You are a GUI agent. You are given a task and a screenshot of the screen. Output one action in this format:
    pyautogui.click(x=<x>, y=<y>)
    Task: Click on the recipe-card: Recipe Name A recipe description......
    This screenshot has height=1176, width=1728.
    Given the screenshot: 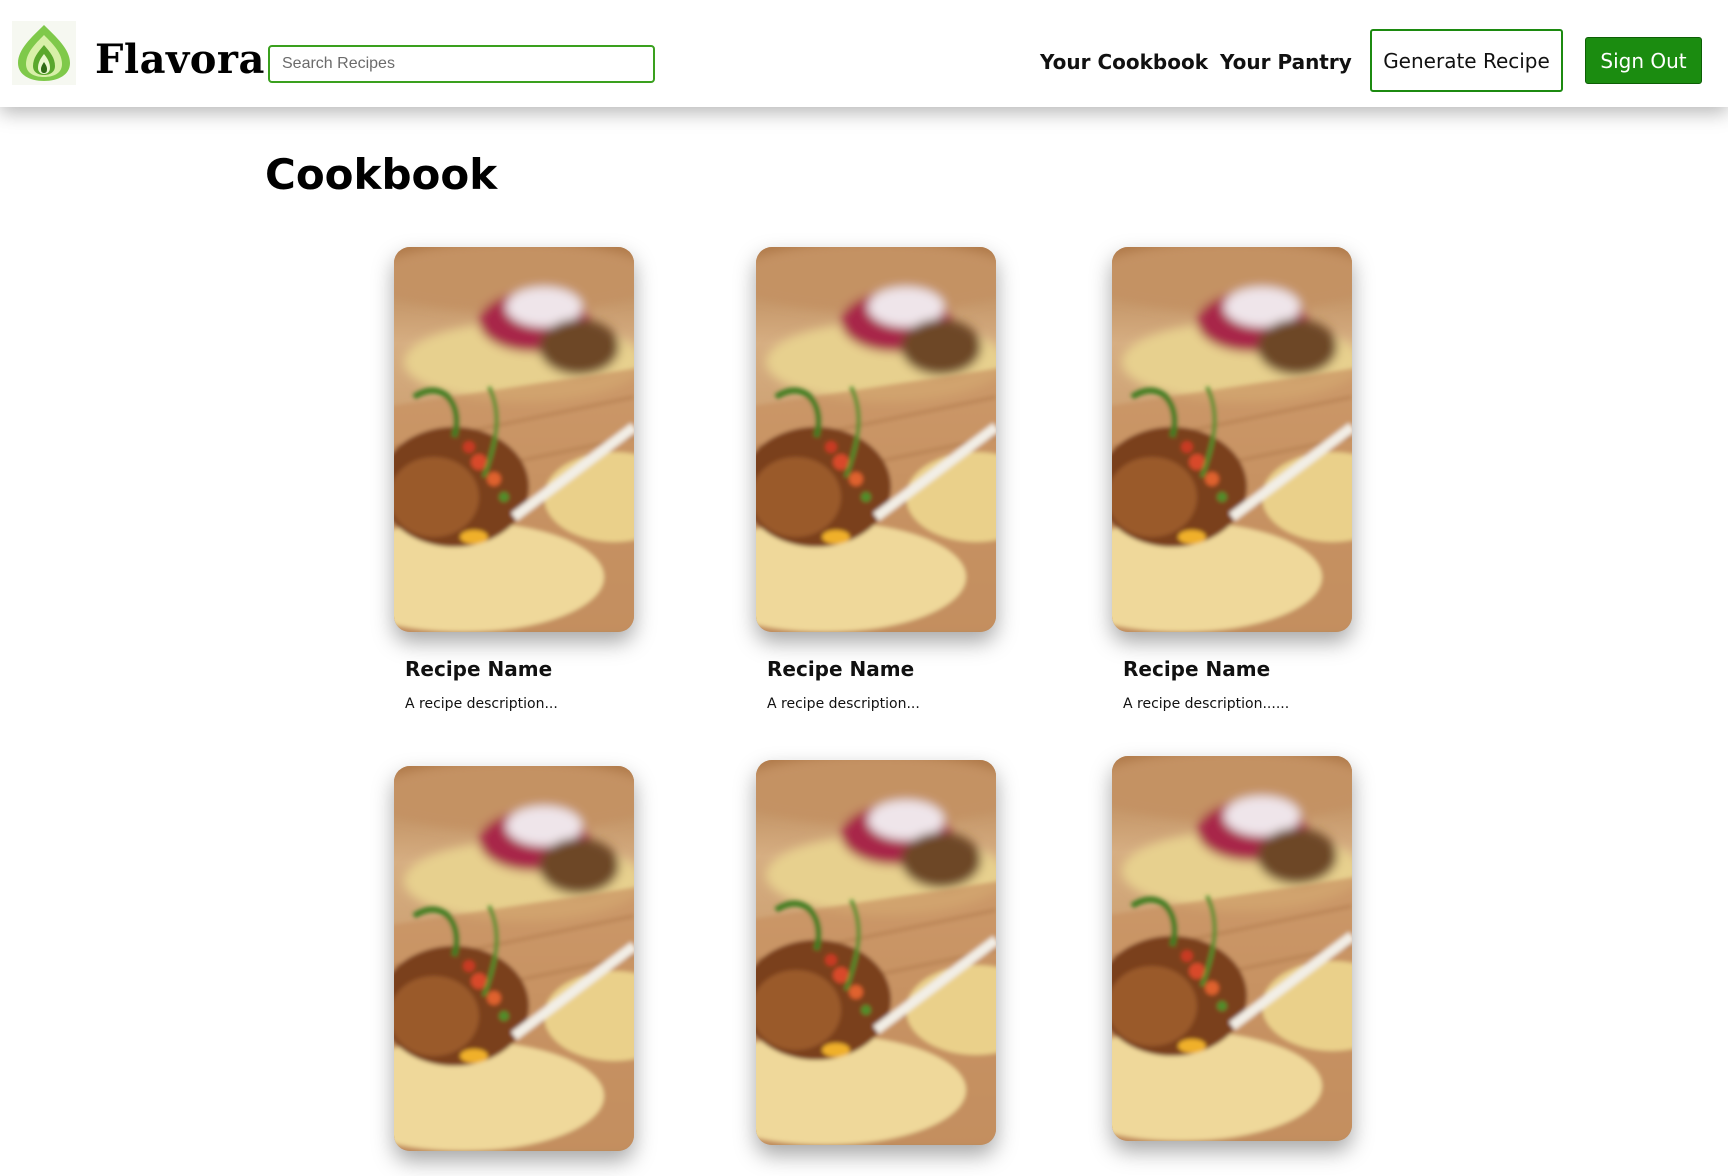 What is the action you would take?
    pyautogui.click(x=1232, y=479)
    